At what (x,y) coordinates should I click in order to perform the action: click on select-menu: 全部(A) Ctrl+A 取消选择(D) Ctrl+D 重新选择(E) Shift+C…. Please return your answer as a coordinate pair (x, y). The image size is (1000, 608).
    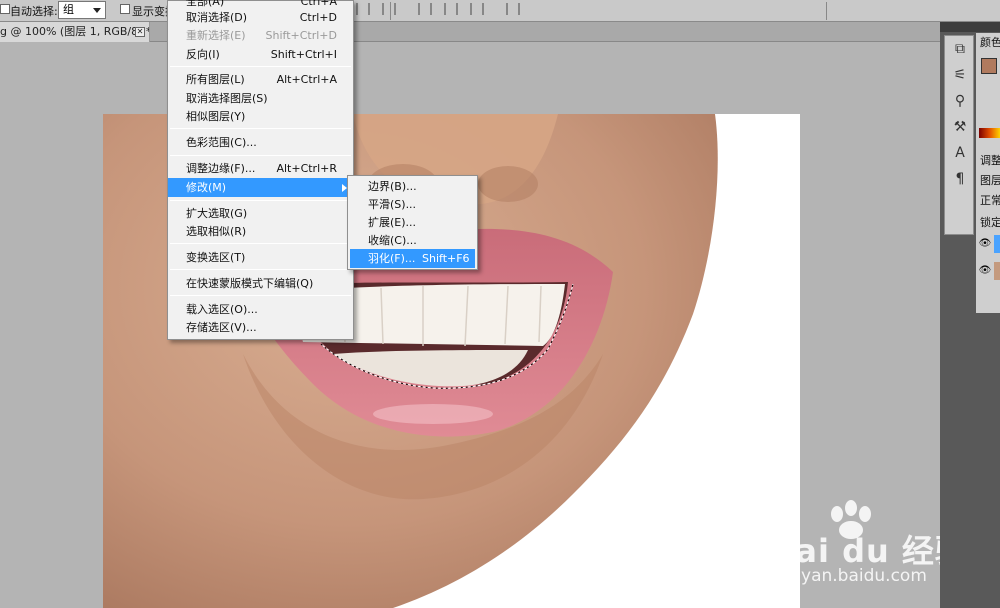
    Looking at the image, I should click on (260, 170).